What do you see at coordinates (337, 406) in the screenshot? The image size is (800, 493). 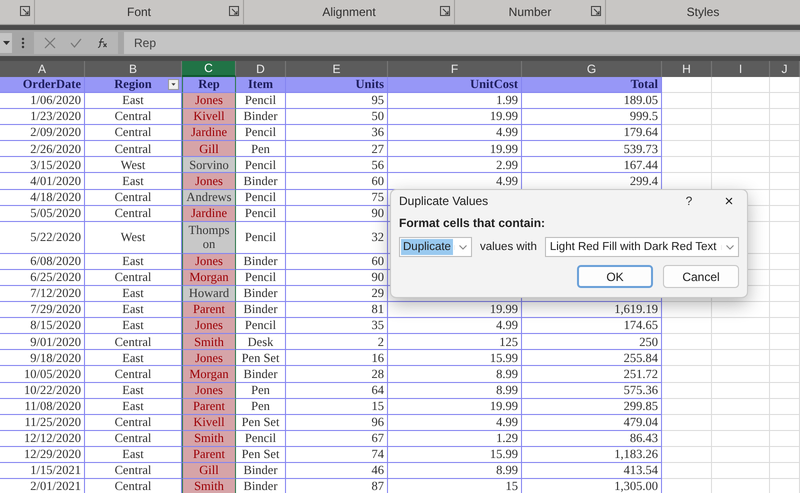 I see `table-cell: 15` at bounding box center [337, 406].